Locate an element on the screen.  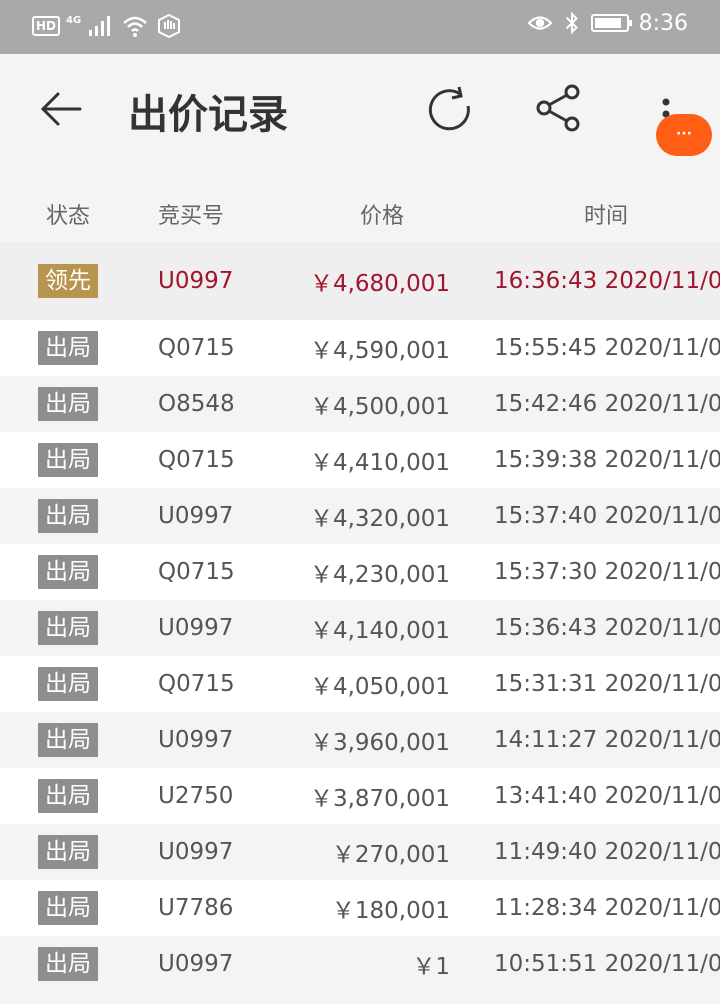
table-row: 领先 U0997 ￥4,680,001 16:36:43 2020/11/09 is located at coordinates (360, 281).